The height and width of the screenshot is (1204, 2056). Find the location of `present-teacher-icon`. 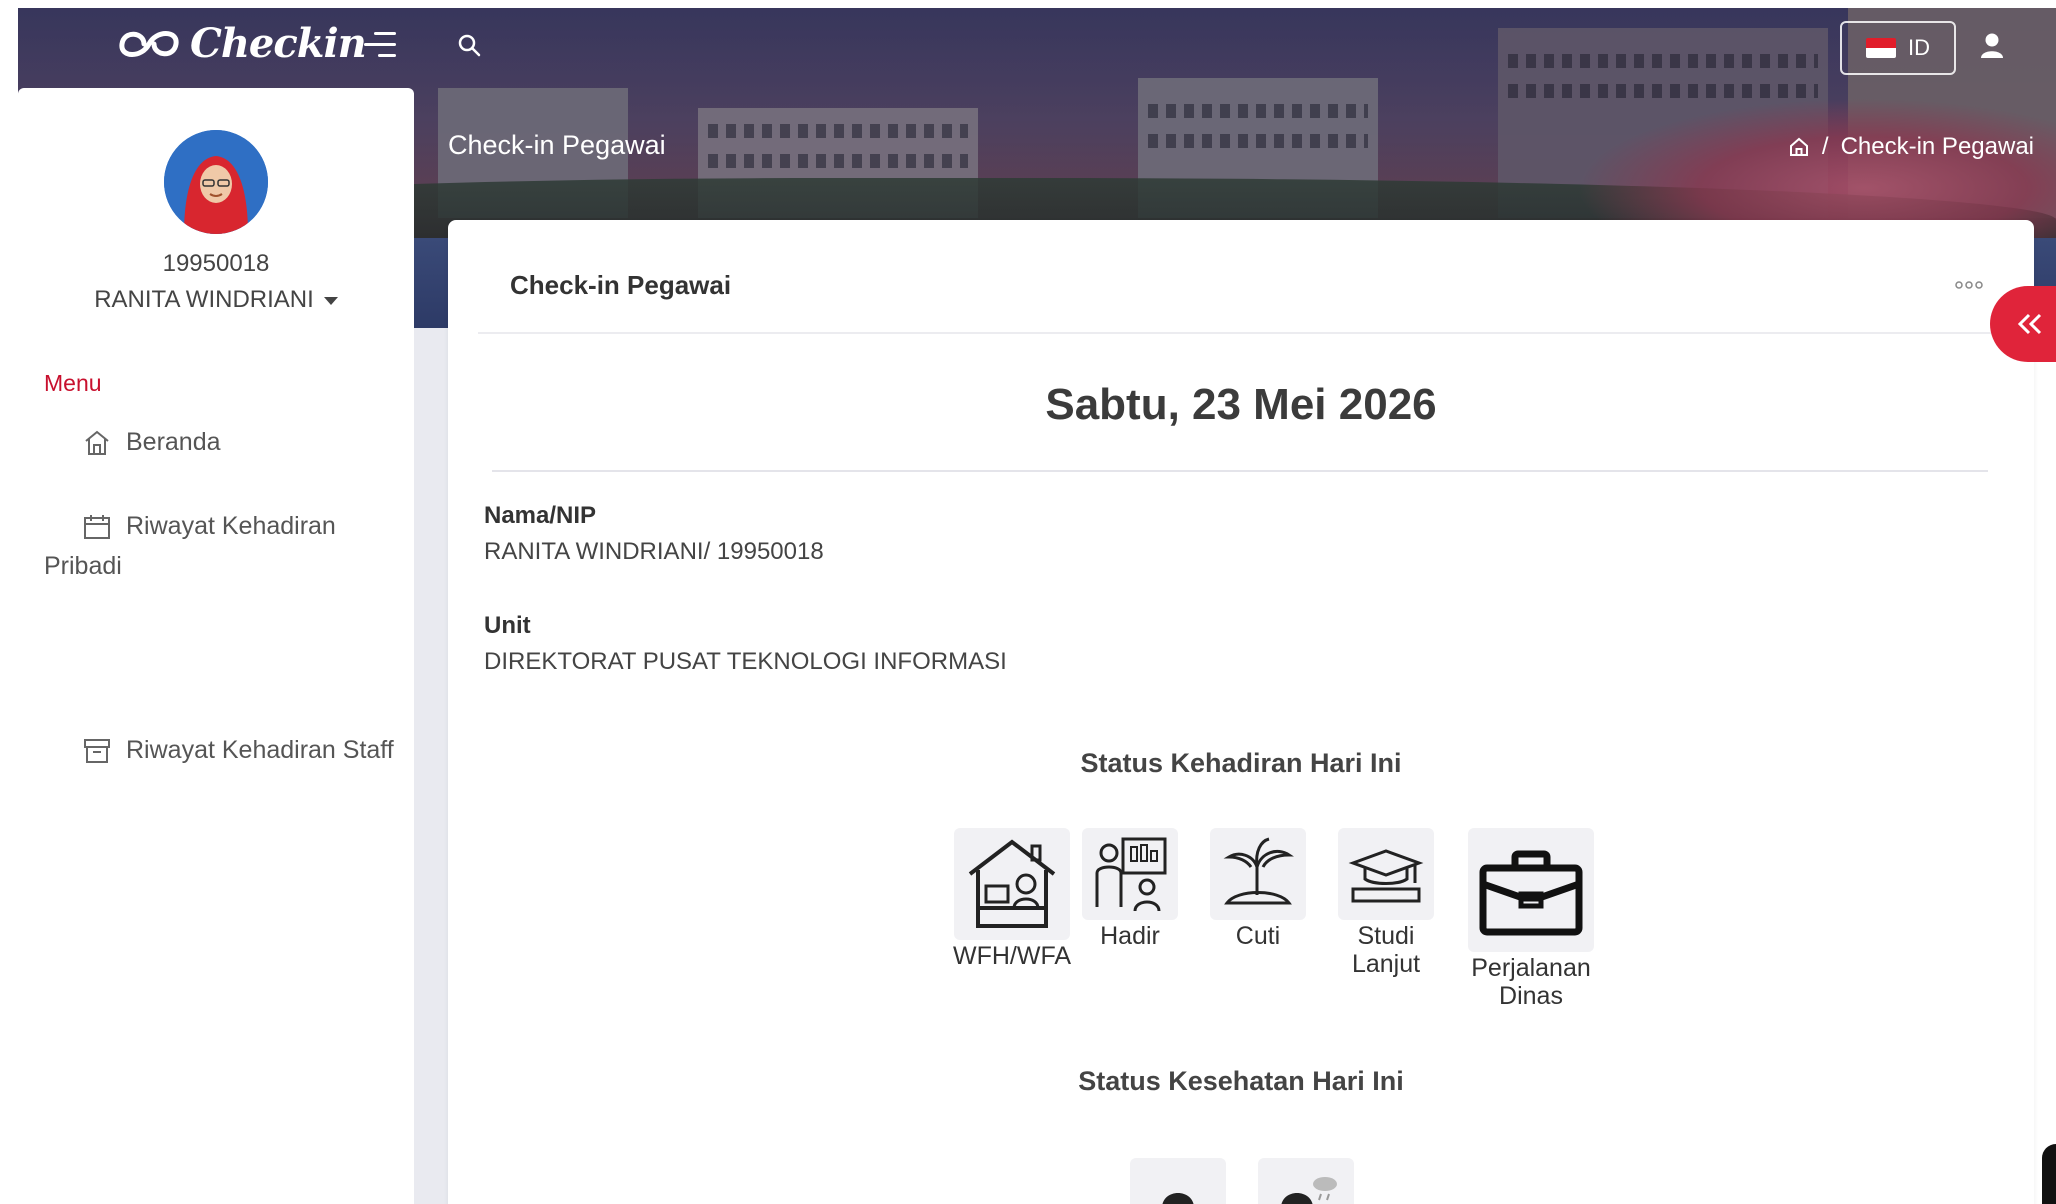

present-teacher-icon is located at coordinates (1131, 874).